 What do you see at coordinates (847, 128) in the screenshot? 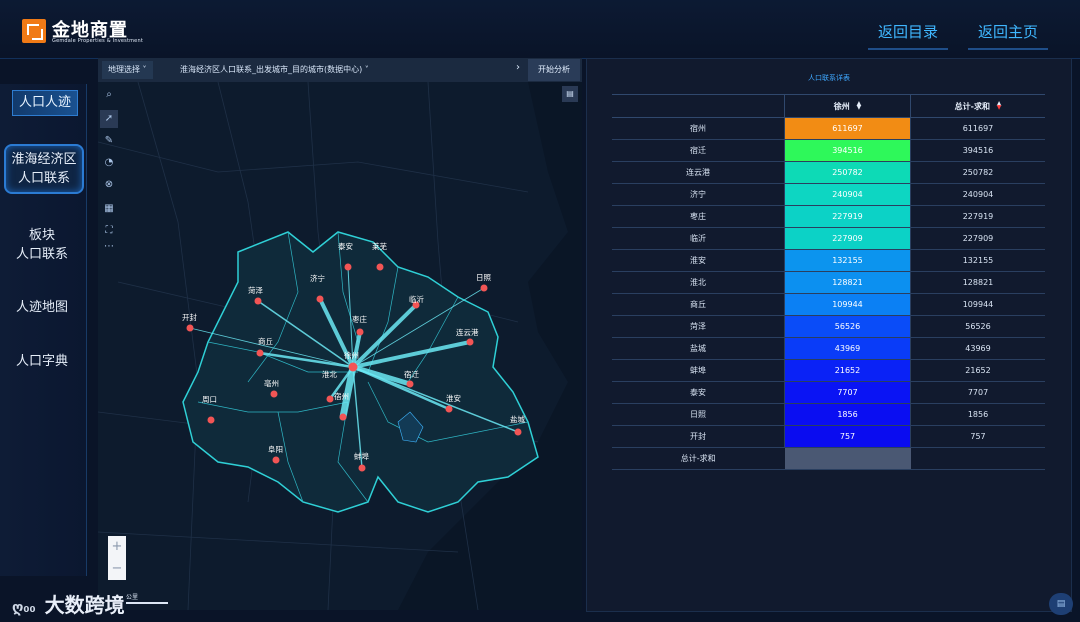
I see `xuzhou-value-cell: 611697` at bounding box center [847, 128].